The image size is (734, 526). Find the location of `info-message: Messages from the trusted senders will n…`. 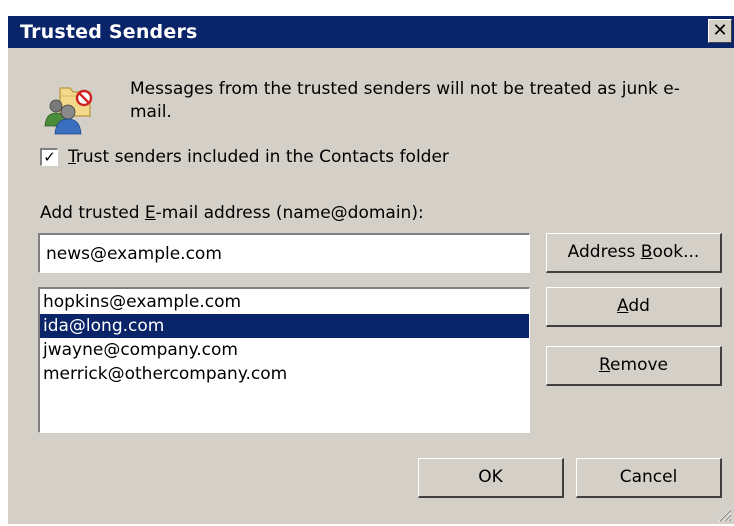

info-message: Messages from the trusted senders will n… is located at coordinates (405, 100).